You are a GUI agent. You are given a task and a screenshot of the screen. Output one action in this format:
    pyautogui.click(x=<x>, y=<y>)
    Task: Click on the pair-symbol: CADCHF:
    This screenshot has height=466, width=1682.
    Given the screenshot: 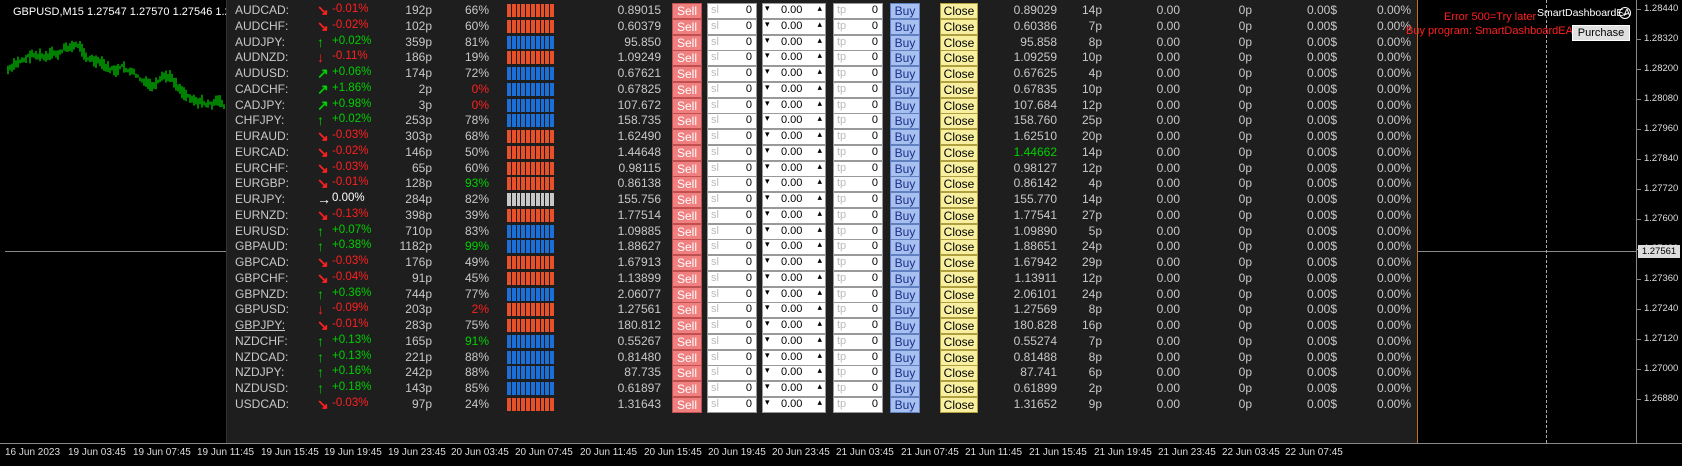 What is the action you would take?
    pyautogui.click(x=261, y=89)
    